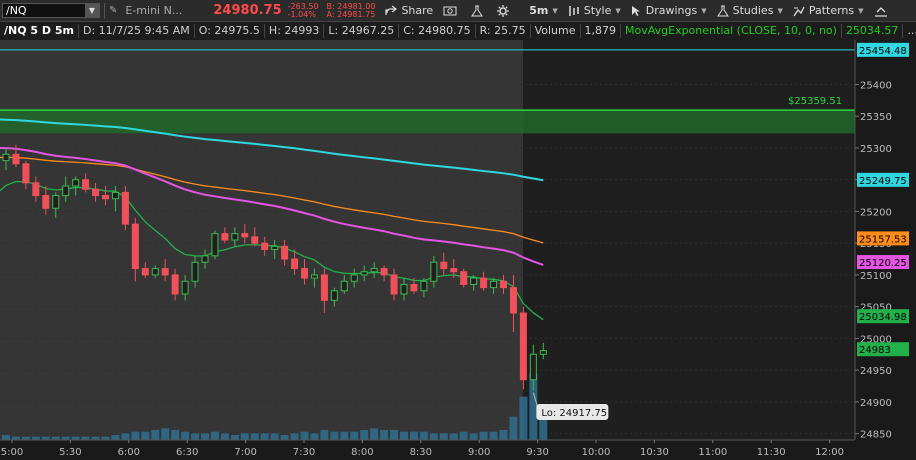 This screenshot has width=916, height=460. What do you see at coordinates (304, 452) in the screenshot?
I see `time-tick-label: 7:30` at bounding box center [304, 452].